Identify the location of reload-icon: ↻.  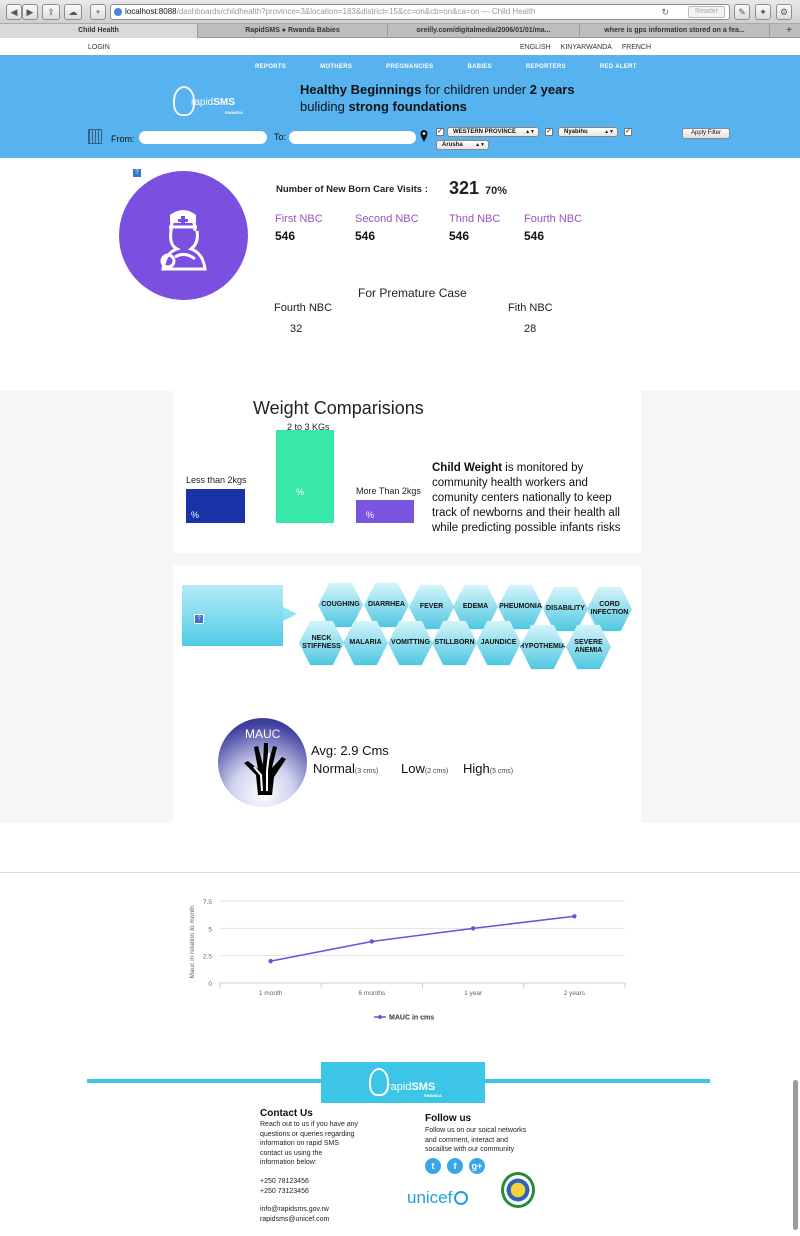
(665, 12).